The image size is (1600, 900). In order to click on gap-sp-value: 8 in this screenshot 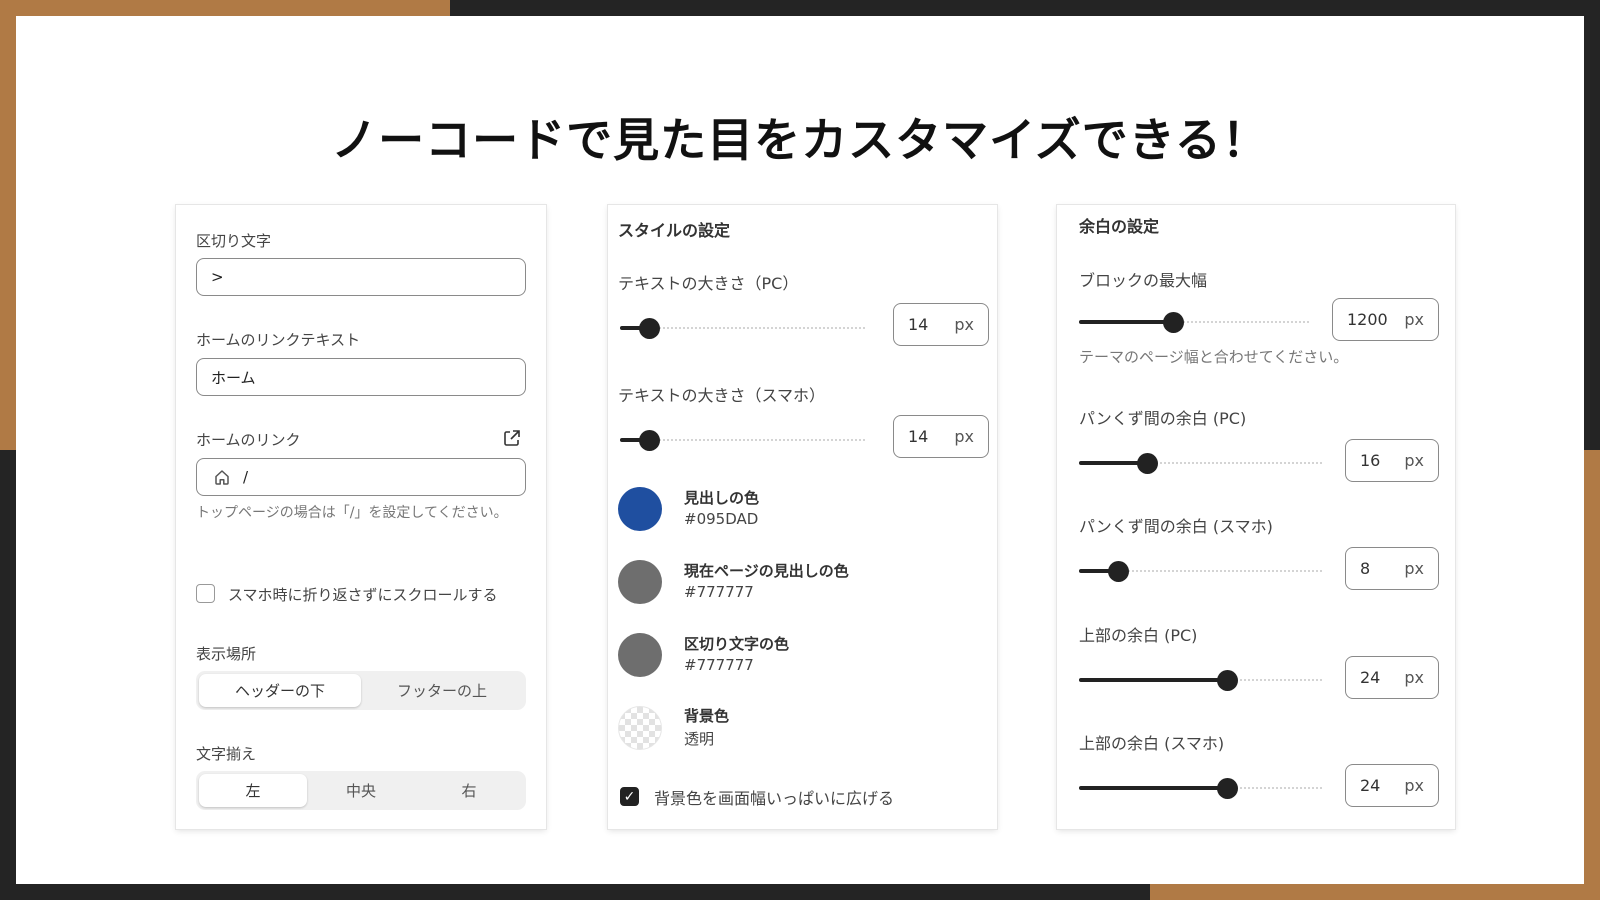, I will do `click(1365, 568)`.